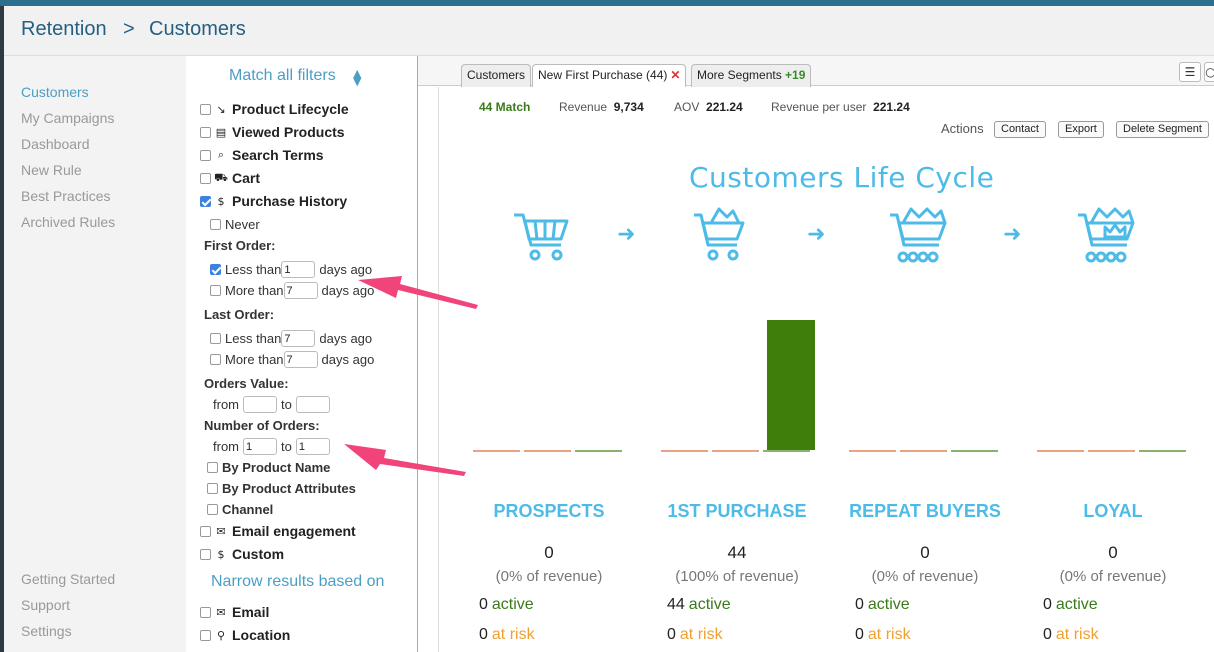 The width and height of the screenshot is (1214, 652). What do you see at coordinates (242, 554) in the screenshot?
I see `filter-custom: $ Custom` at bounding box center [242, 554].